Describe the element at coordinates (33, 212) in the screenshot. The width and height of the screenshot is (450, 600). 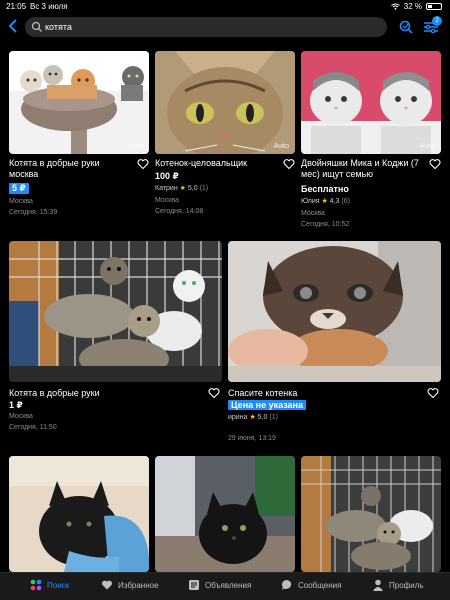
I see `listing-date: Сегодня, 15:39` at that location.